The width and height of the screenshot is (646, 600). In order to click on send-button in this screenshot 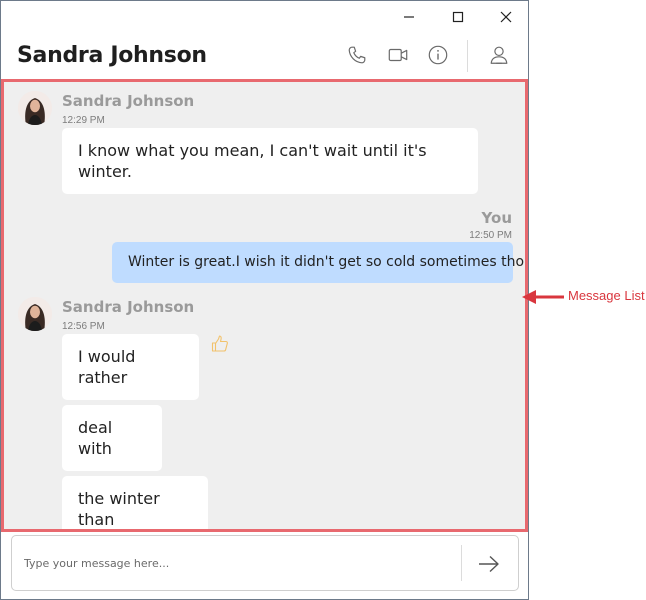, I will do `click(489, 564)`.